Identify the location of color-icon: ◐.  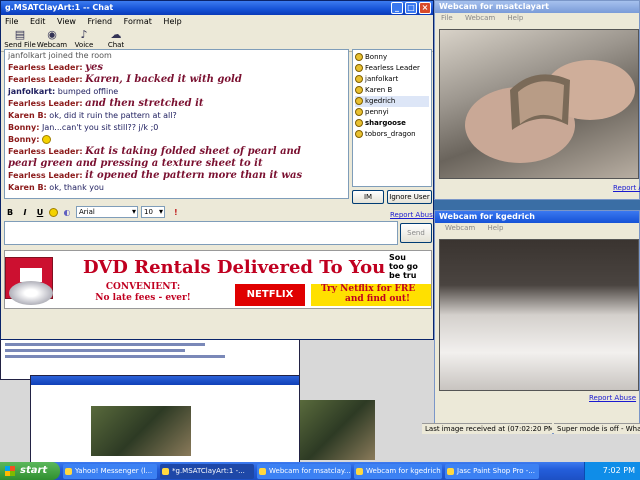
(67, 212).